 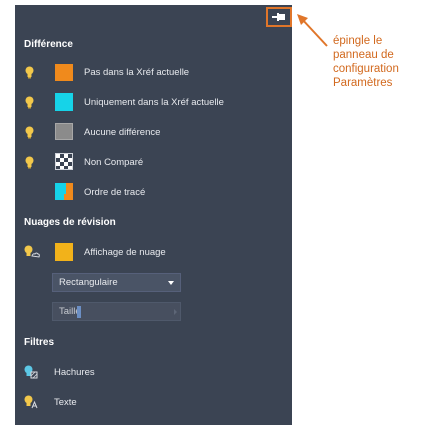 I want to click on pin-icon, so click(x=279, y=17).